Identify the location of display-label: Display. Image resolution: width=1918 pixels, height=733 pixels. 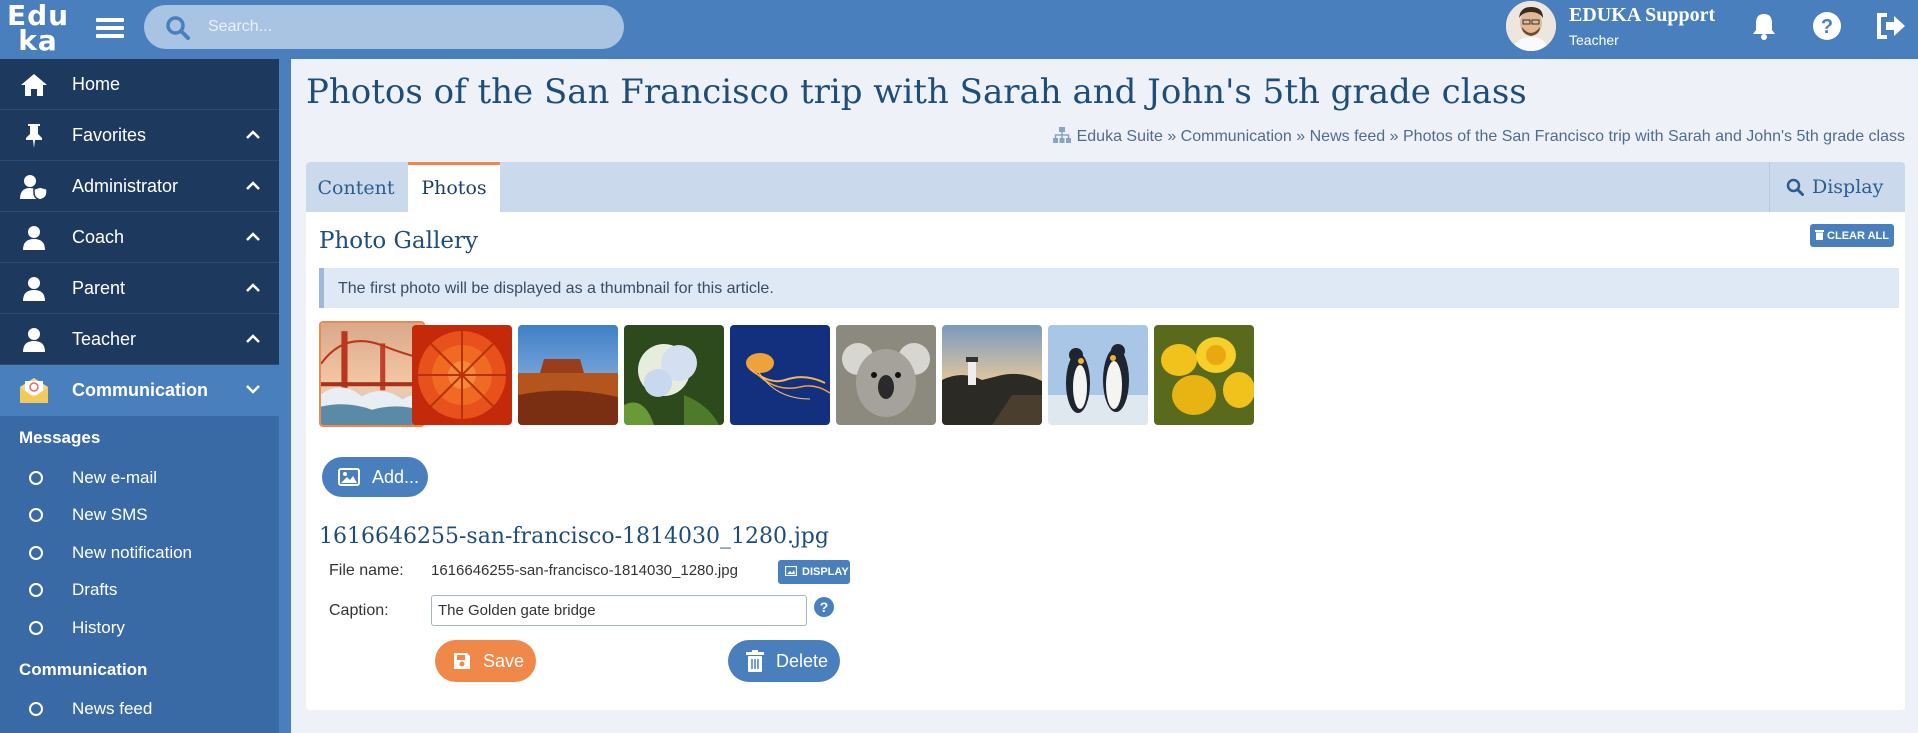
(1848, 187).